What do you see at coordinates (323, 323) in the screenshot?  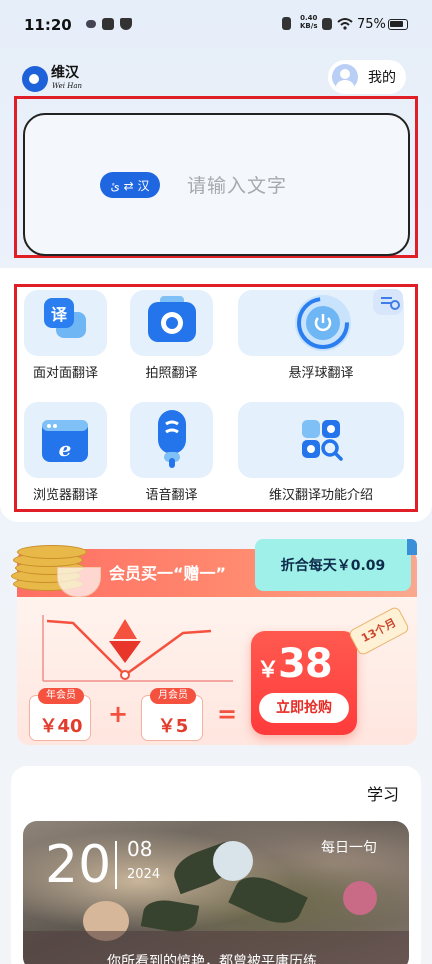 I see `floating-ball-icon` at bounding box center [323, 323].